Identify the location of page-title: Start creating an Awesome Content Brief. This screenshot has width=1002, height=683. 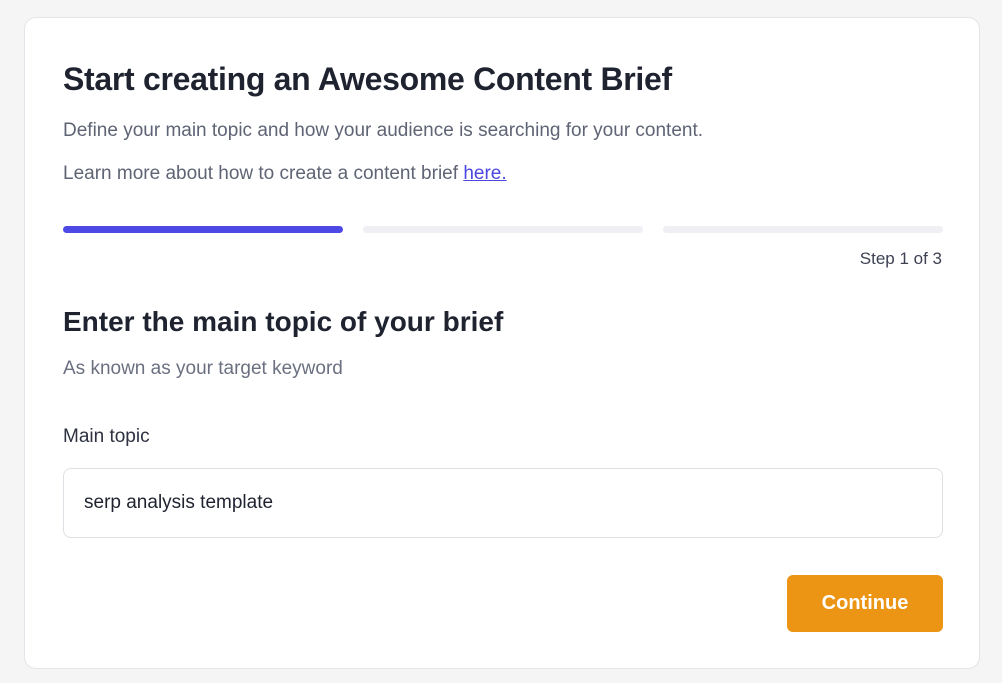
(367, 79).